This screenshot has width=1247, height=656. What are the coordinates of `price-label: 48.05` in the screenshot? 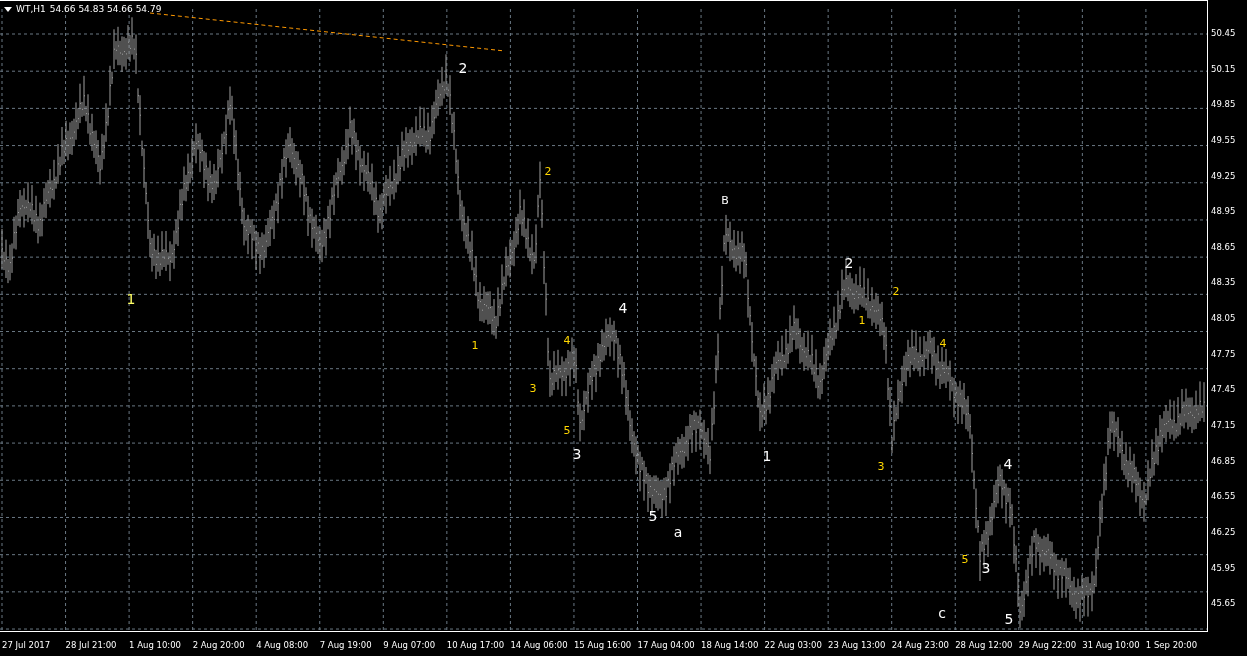 It's located at (1223, 319).